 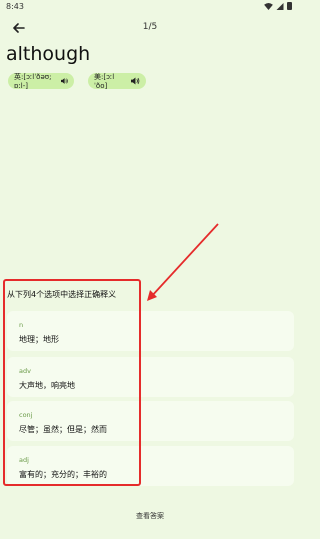 What do you see at coordinates (117, 81) in the screenshot?
I see `pronunciation-us-button: 美:[ɔːlˈðo]` at bounding box center [117, 81].